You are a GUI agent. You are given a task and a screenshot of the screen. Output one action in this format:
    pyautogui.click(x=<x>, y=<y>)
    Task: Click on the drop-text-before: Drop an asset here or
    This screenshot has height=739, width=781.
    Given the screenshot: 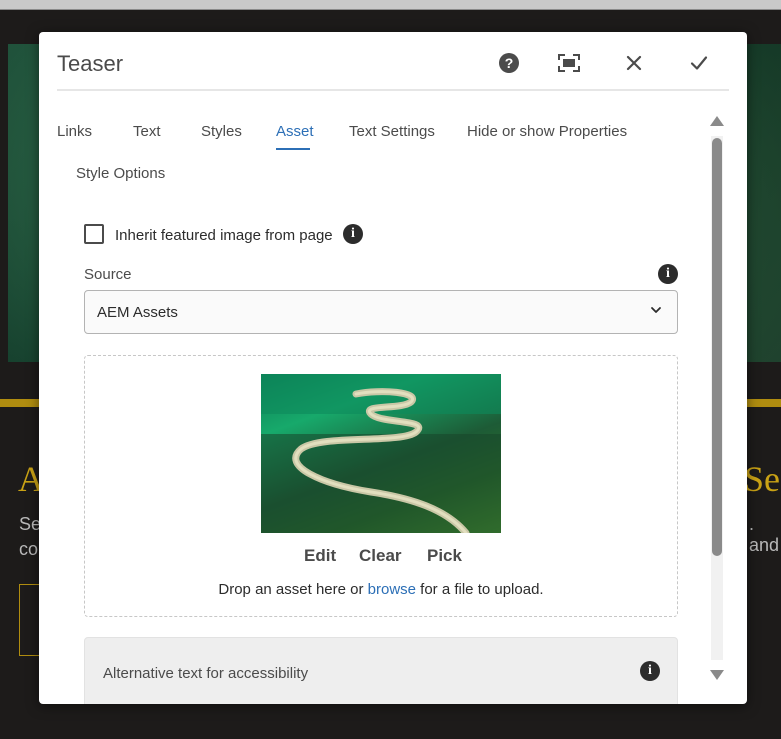 What is the action you would take?
    pyautogui.click(x=291, y=589)
    